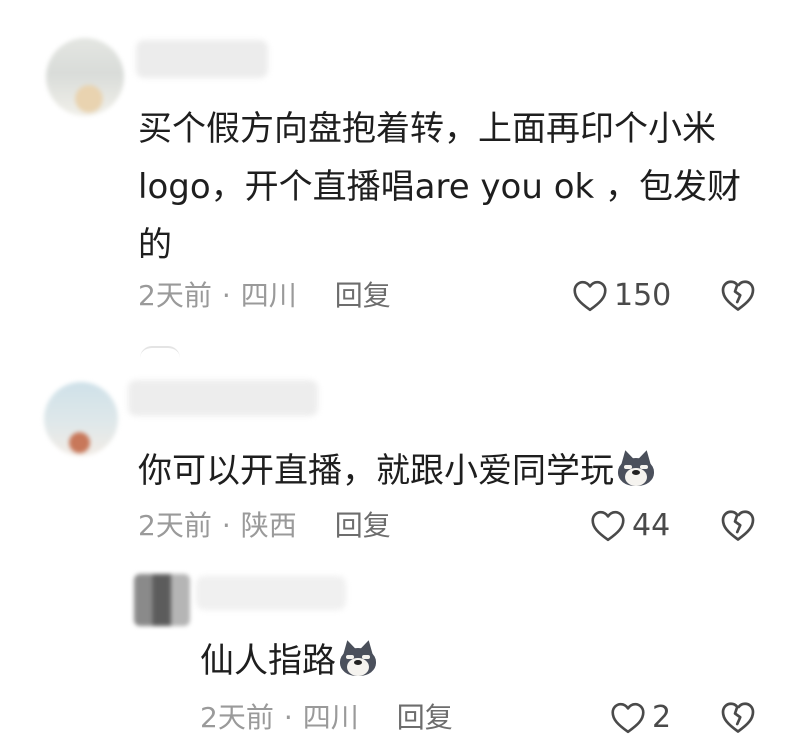  Describe the element at coordinates (643, 295) in the screenshot. I see `like-count: 150` at that location.